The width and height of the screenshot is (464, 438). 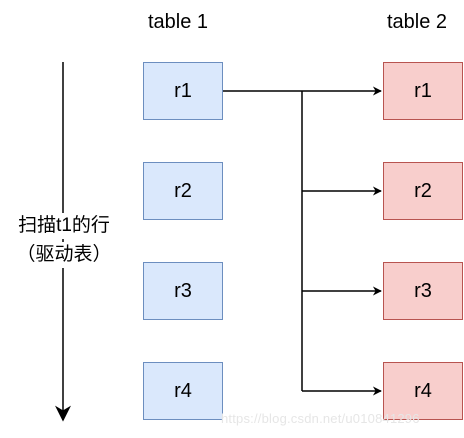 What do you see at coordinates (183, 391) in the screenshot?
I see `table1-row-r4: r4` at bounding box center [183, 391].